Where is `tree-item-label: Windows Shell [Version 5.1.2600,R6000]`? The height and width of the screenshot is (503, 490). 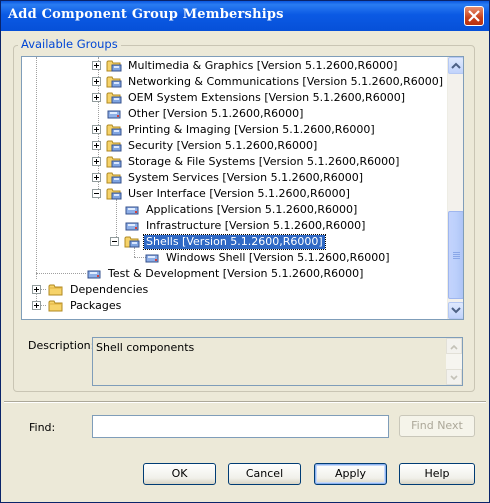 tree-item-label: Windows Shell [Version 5.1.2600,R6000] is located at coordinates (278, 257).